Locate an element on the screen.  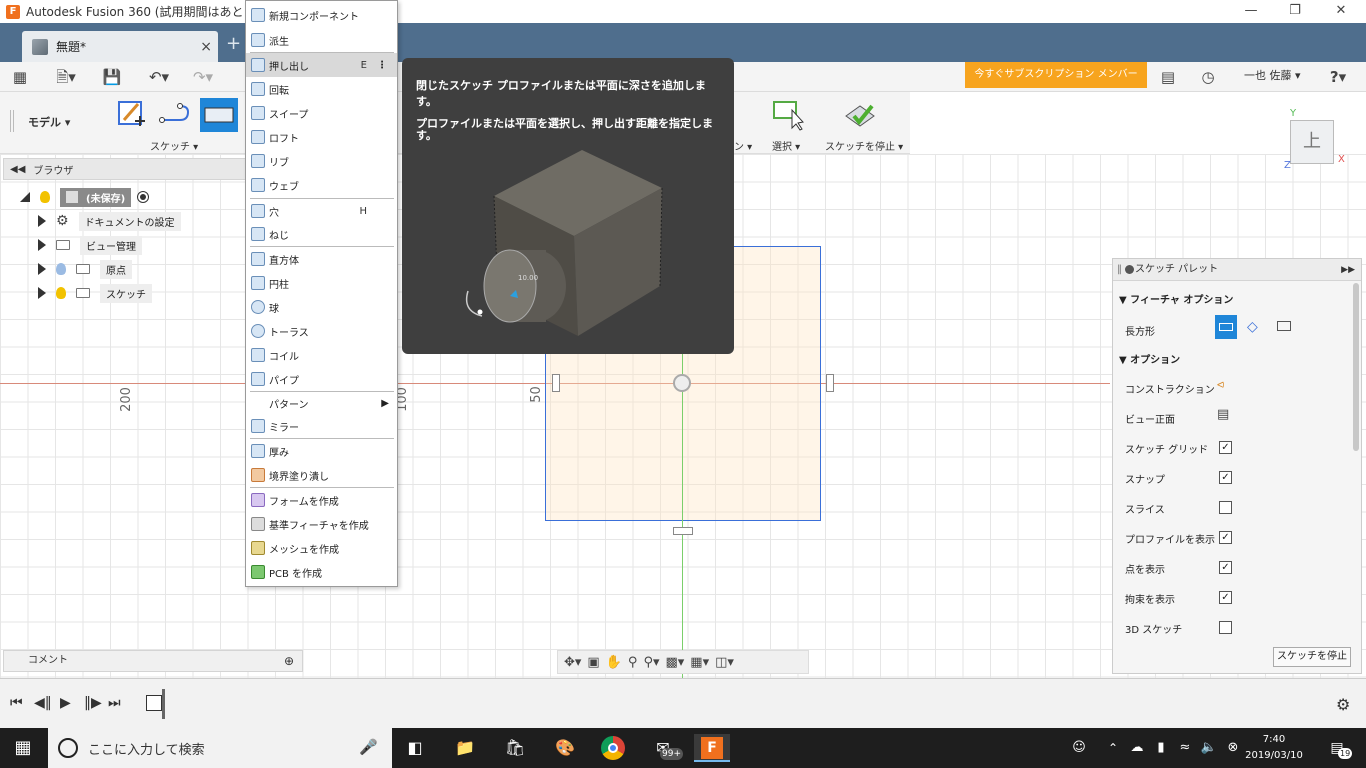
menu-item-boundary-fill: 境界塗り潰し is located at coordinates (321, 475).